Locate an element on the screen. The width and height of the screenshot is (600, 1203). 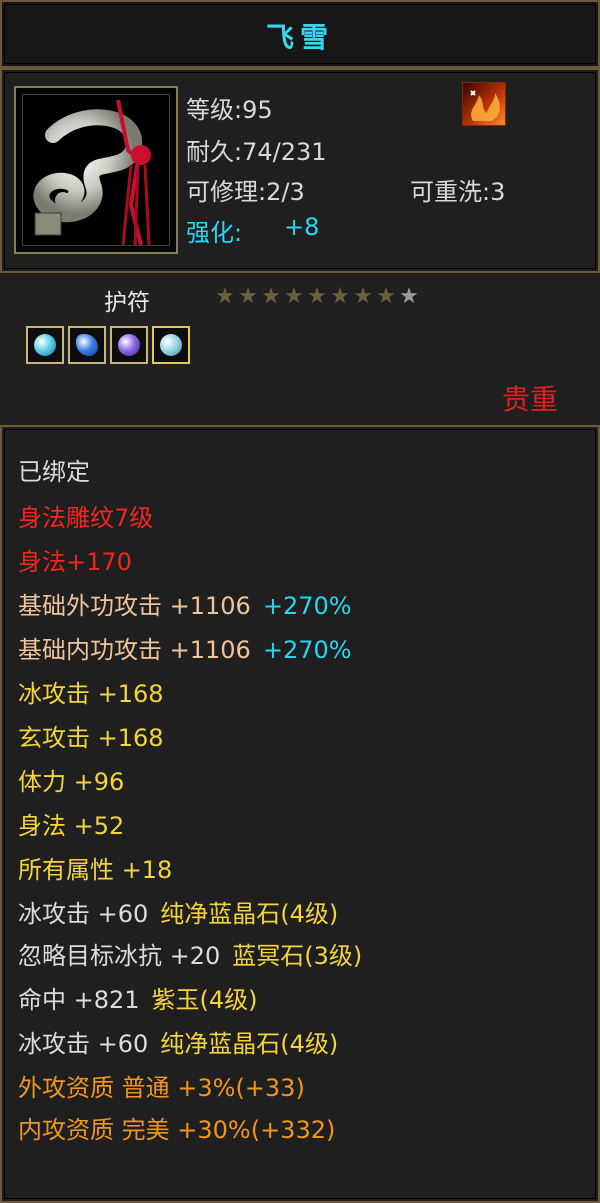
attribute-line: 忽略目标冰抗 +20 蓝冥石(3级) is located at coordinates (190, 953).